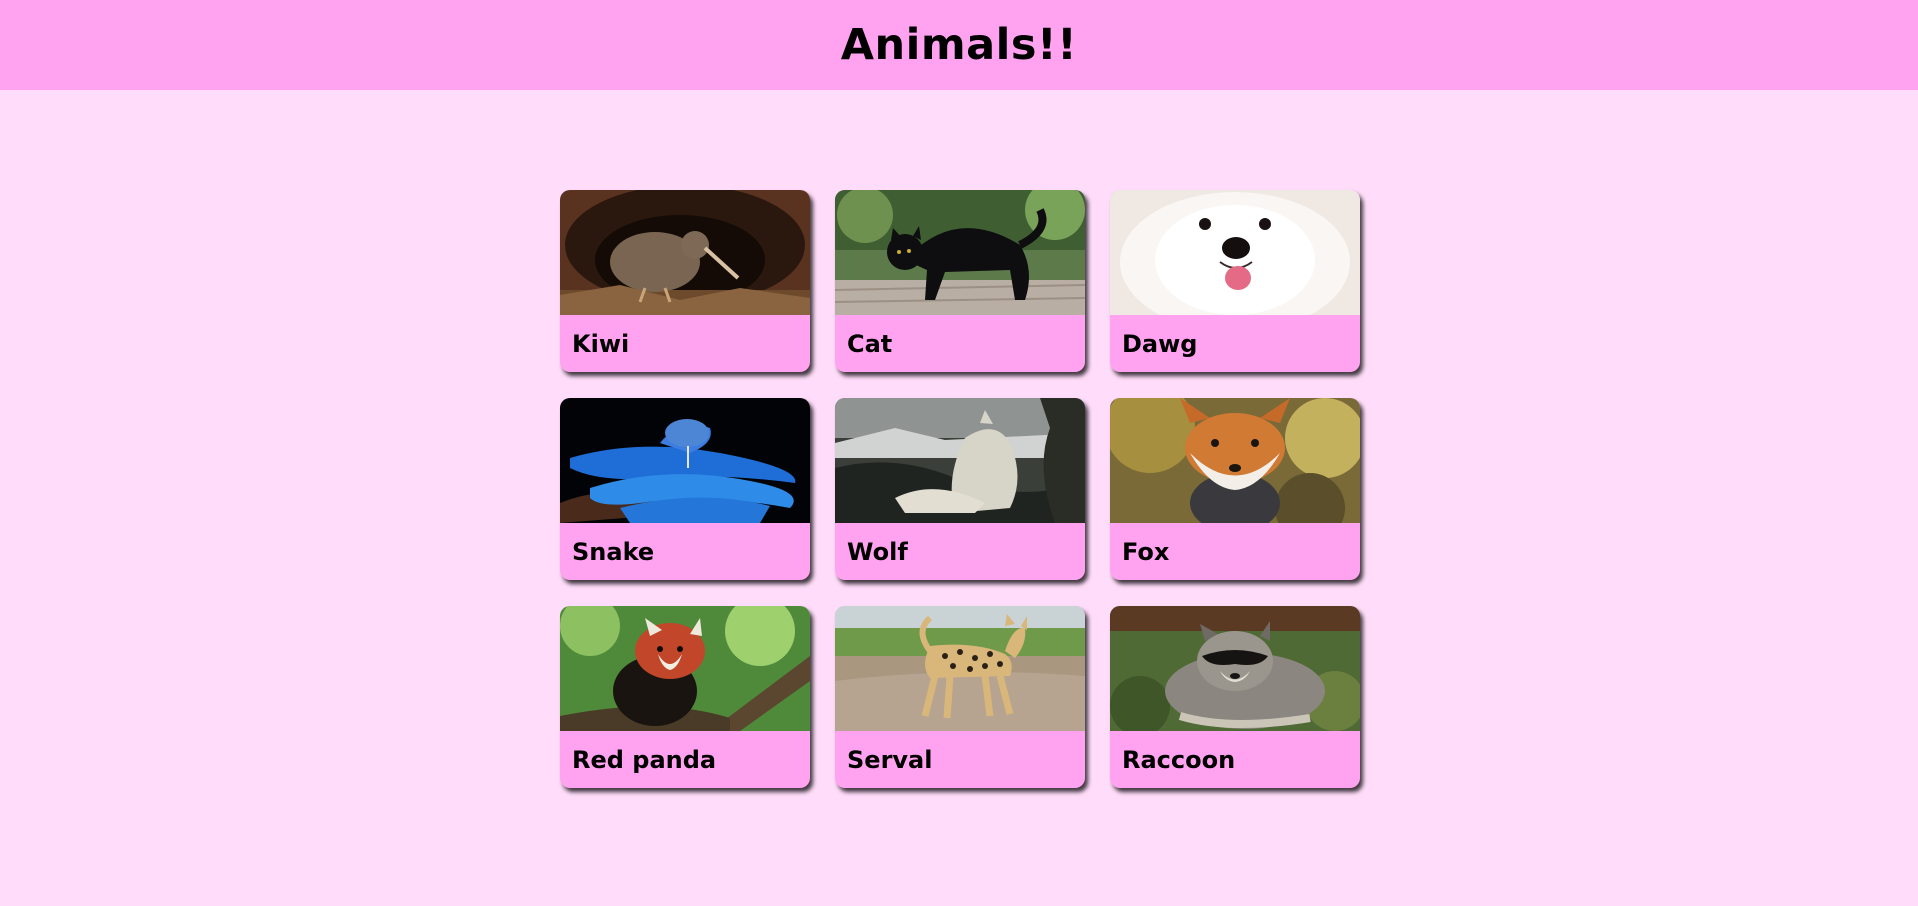 This screenshot has width=1918, height=906. What do you see at coordinates (1235, 252) in the screenshot?
I see `dog-photo` at bounding box center [1235, 252].